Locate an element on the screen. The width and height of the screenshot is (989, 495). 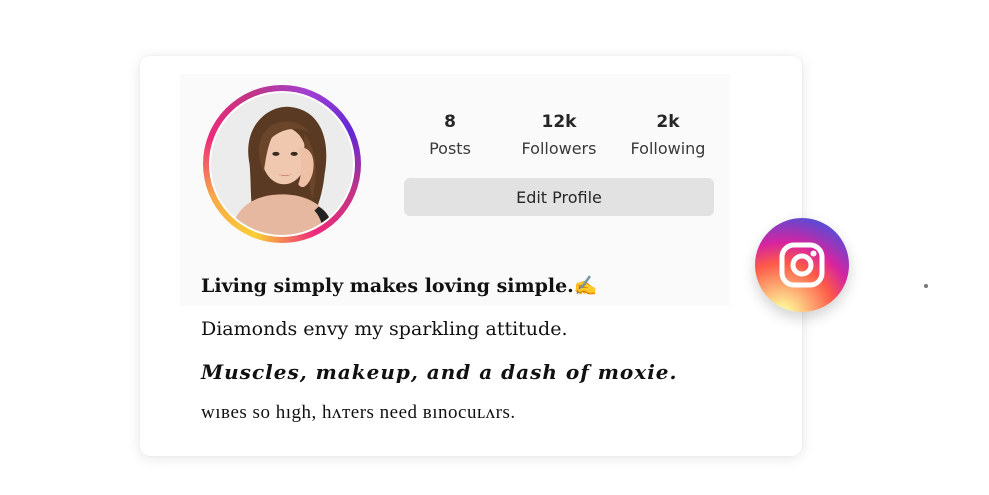
followers-label: Followers is located at coordinates (559, 148).